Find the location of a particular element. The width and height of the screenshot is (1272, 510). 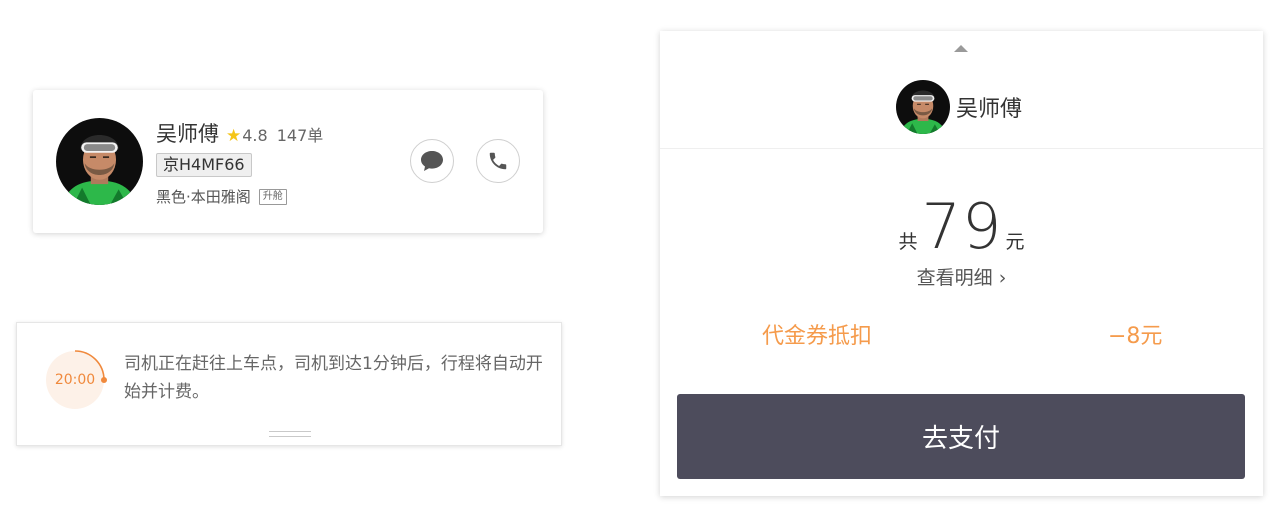

driver-avatar-small is located at coordinates (923, 107).